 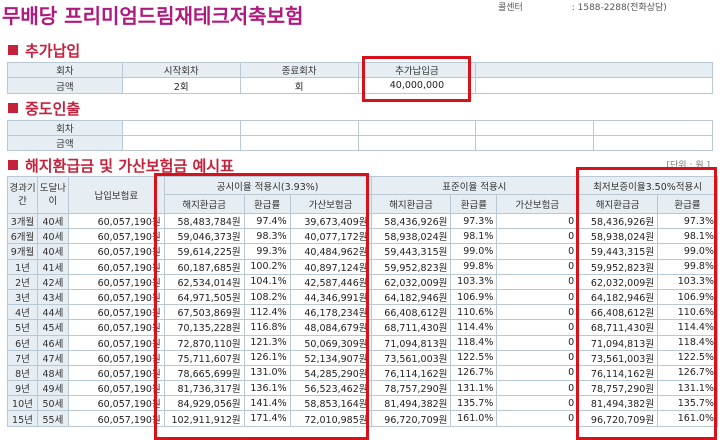 I want to click on sub-rate: 환급률, so click(x=474, y=204).